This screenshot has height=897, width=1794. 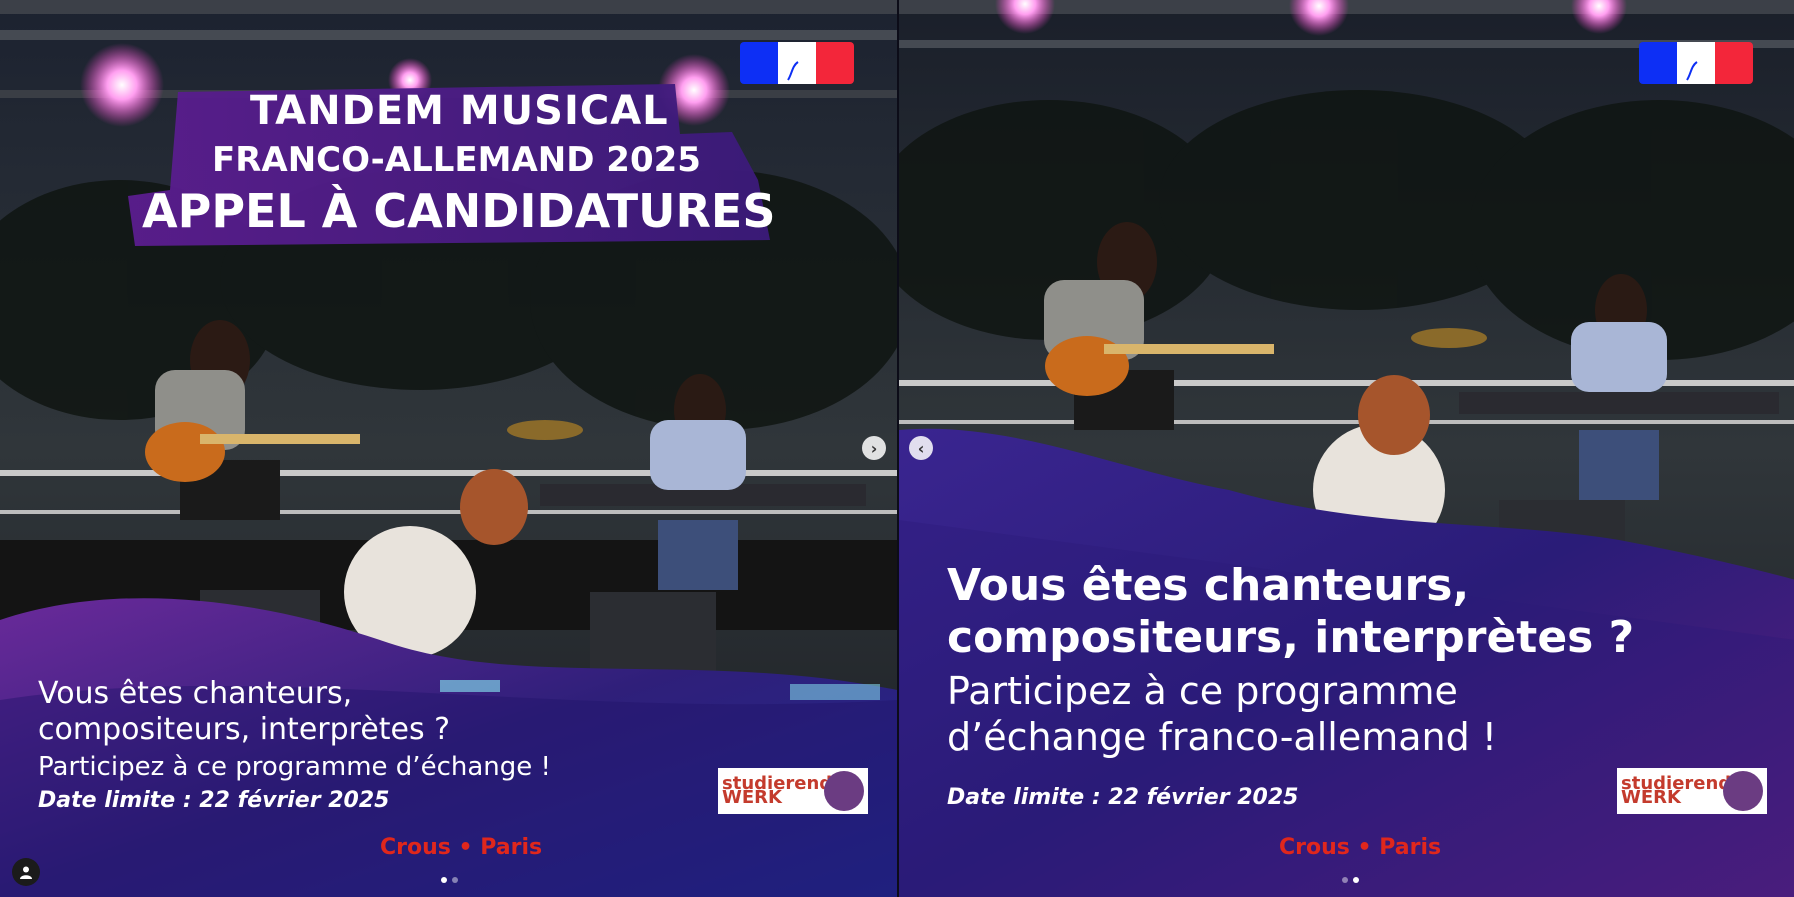 I want to click on deadline-text: Date limite : 22 février 2025, so click(x=214, y=800).